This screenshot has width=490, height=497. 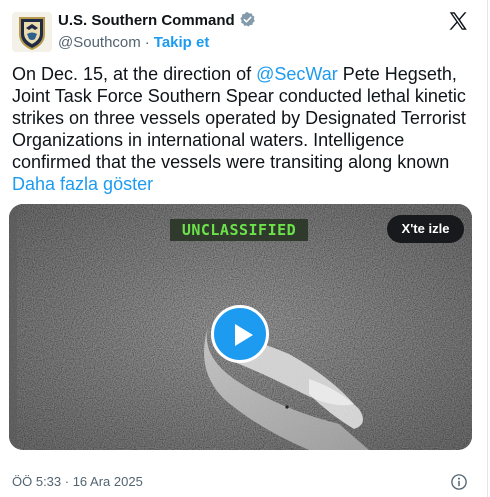 I want to click on southcom-seal-icon, so click(x=32, y=32).